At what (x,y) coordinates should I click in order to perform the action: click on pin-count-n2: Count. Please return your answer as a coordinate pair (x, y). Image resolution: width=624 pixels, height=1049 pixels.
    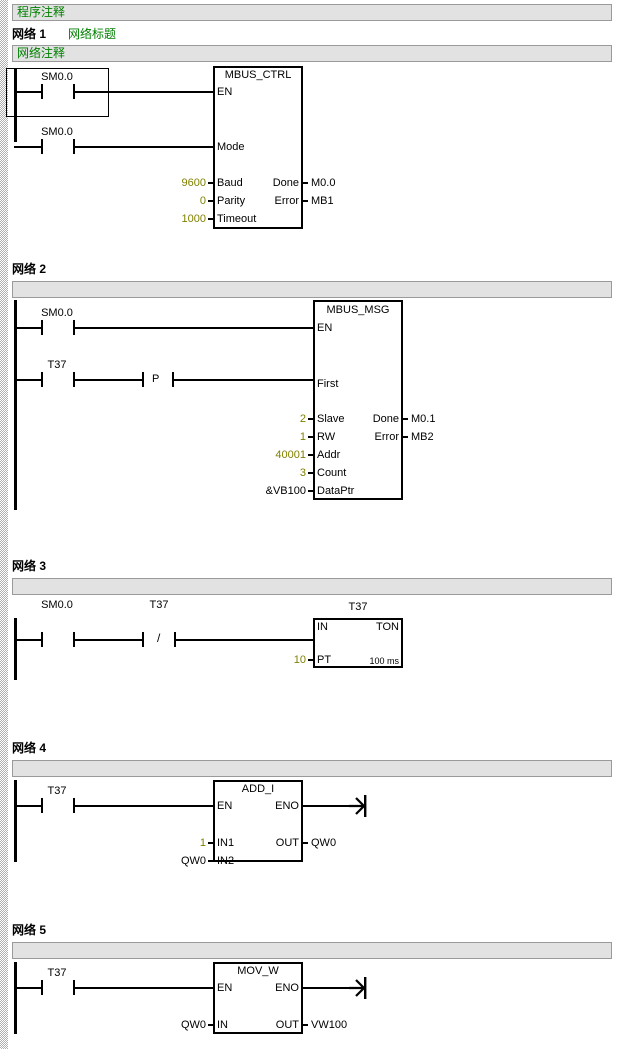
    Looking at the image, I should click on (332, 473).